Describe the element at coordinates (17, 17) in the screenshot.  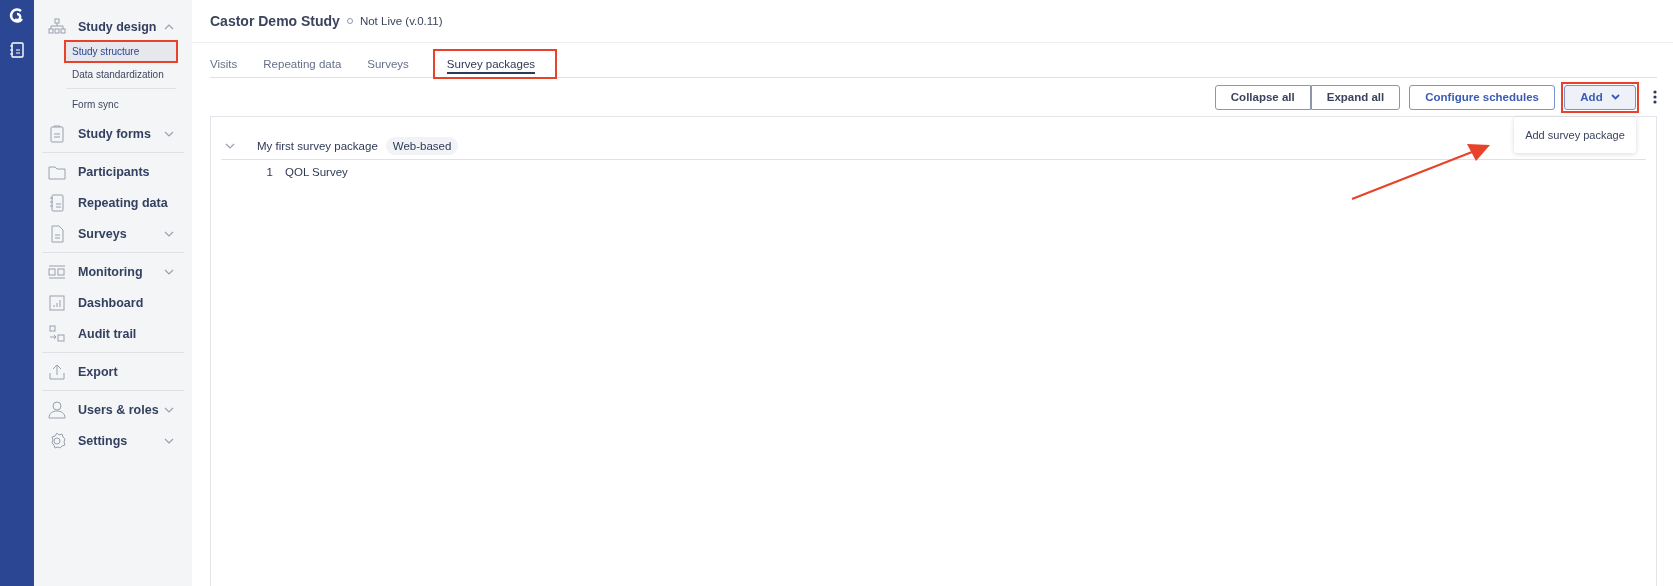
I see `logo-icon` at that location.